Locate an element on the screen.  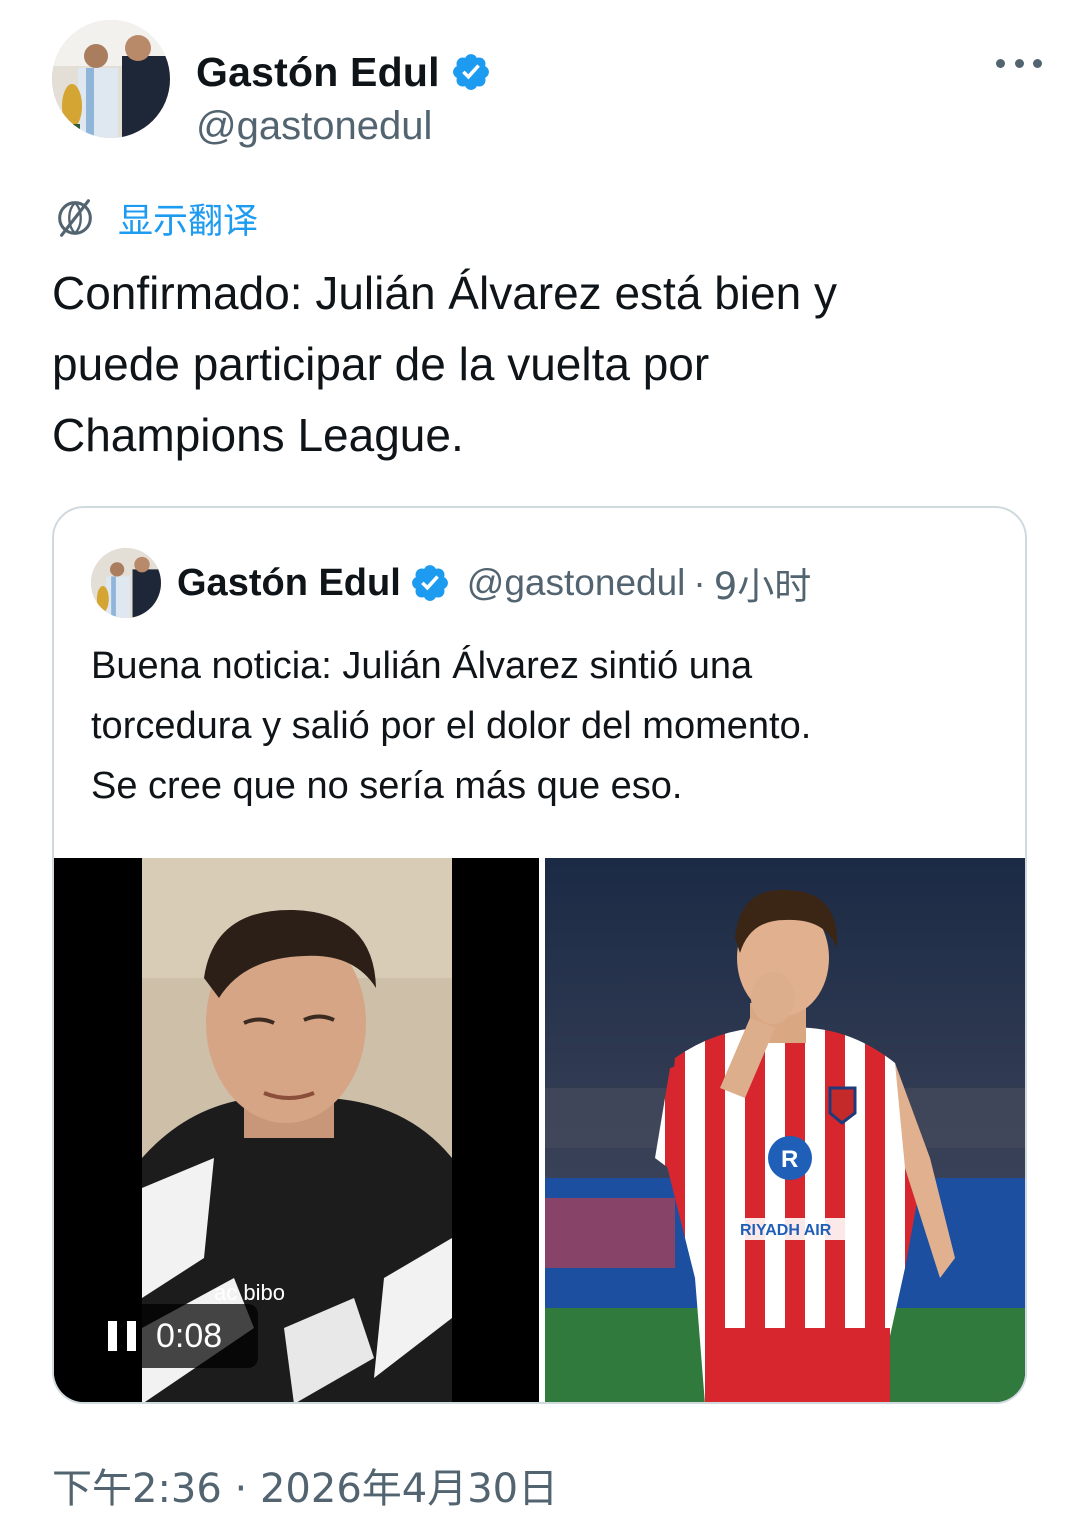
author-handle: @gastonedul is located at coordinates (314, 126).